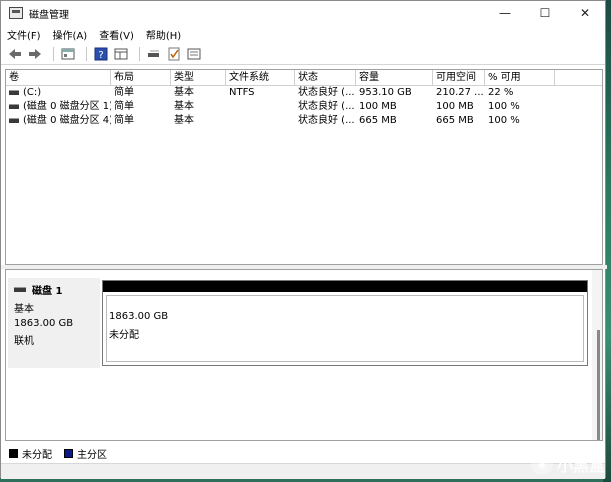 The height and width of the screenshot is (482, 611). I want to click on back-icon, so click(15, 54).